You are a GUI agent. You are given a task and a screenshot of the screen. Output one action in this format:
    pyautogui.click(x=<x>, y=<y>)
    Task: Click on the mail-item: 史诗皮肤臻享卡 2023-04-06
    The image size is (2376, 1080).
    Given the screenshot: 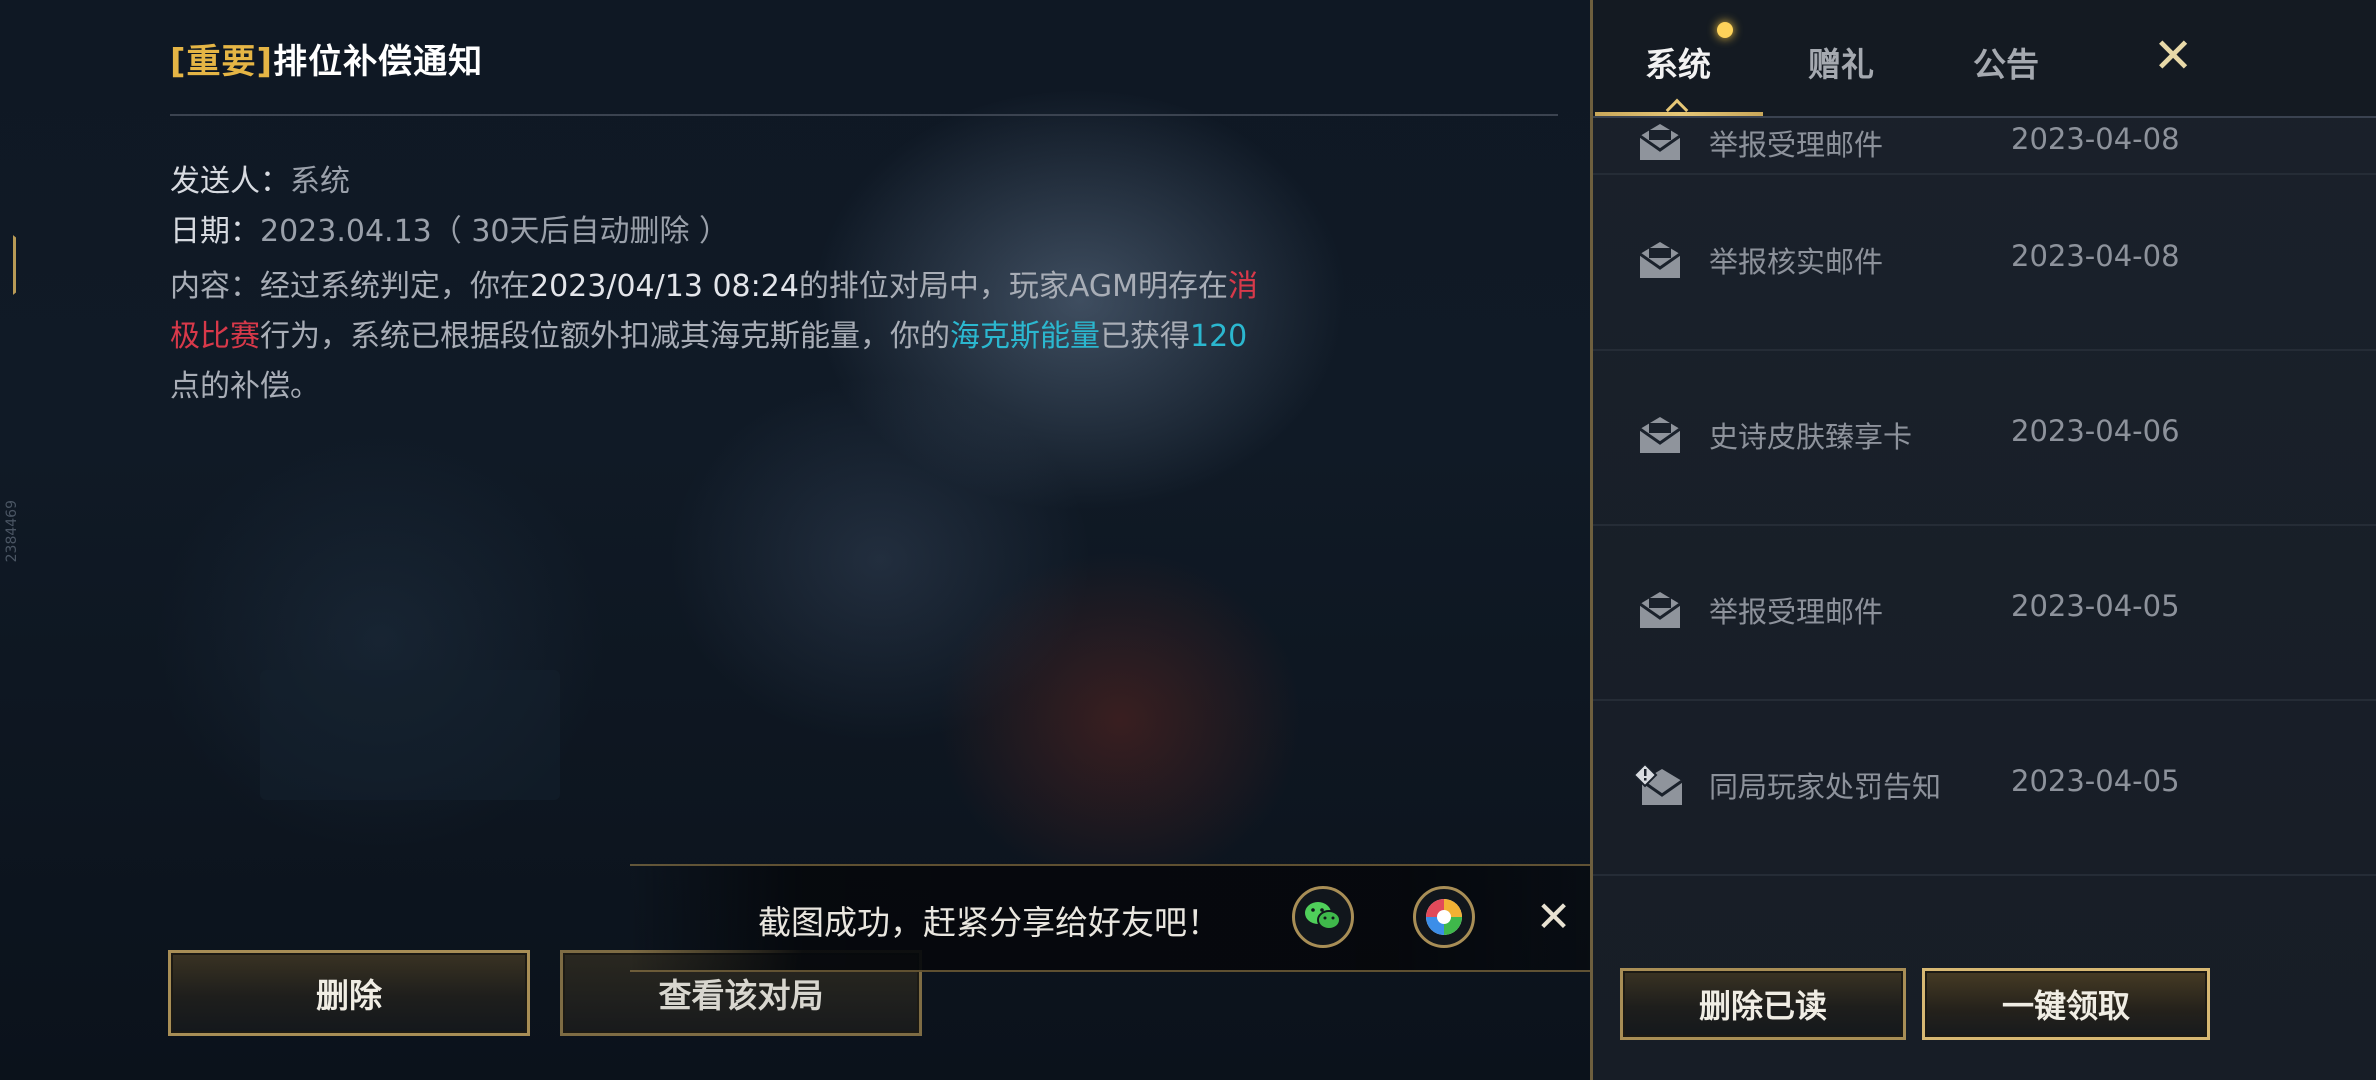 What is the action you would take?
    pyautogui.click(x=1984, y=438)
    